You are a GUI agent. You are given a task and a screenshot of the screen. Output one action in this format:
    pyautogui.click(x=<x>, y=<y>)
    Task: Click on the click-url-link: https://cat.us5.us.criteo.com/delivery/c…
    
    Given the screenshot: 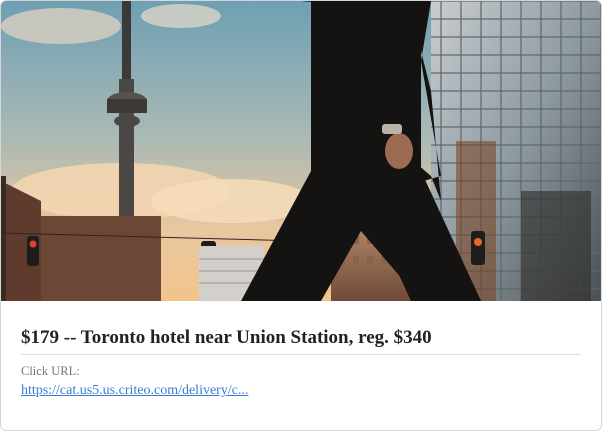 What is the action you would take?
    pyautogui.click(x=134, y=391)
    